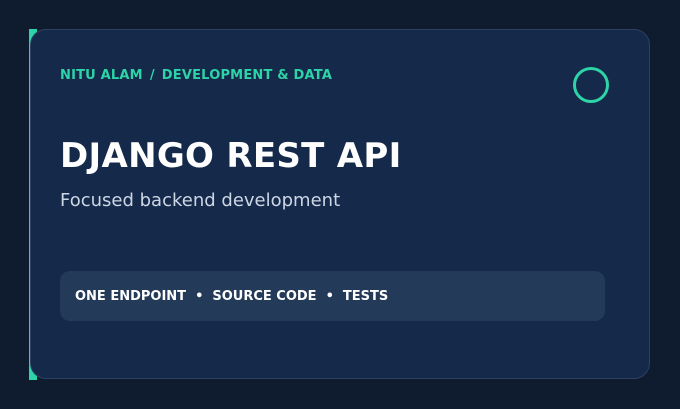 The height and width of the screenshot is (409, 680). Describe the element at coordinates (101, 75) in the screenshot. I see `author-label: NITU ALAM` at that location.